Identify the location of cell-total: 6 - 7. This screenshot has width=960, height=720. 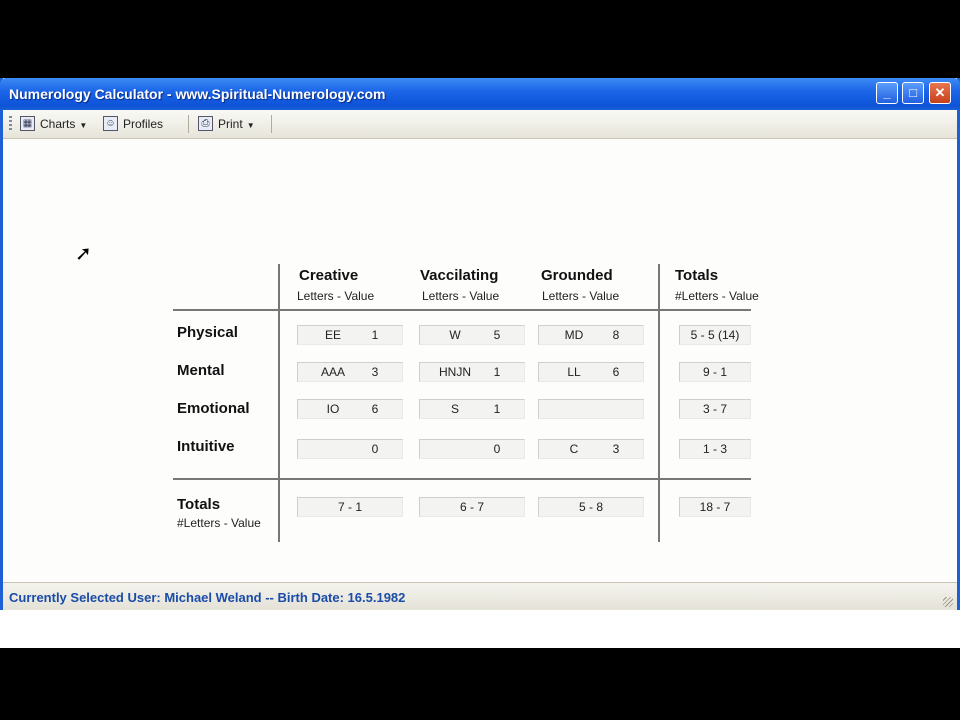
(471, 507).